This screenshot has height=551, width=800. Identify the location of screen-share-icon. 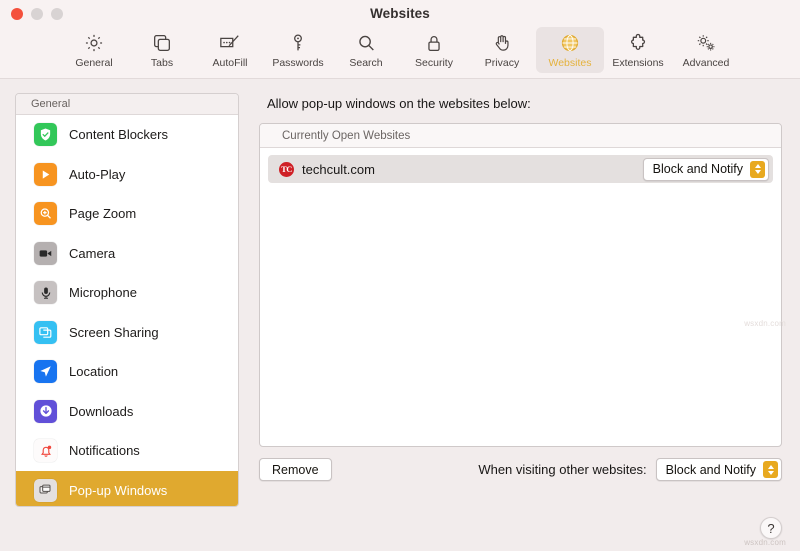
(45, 332).